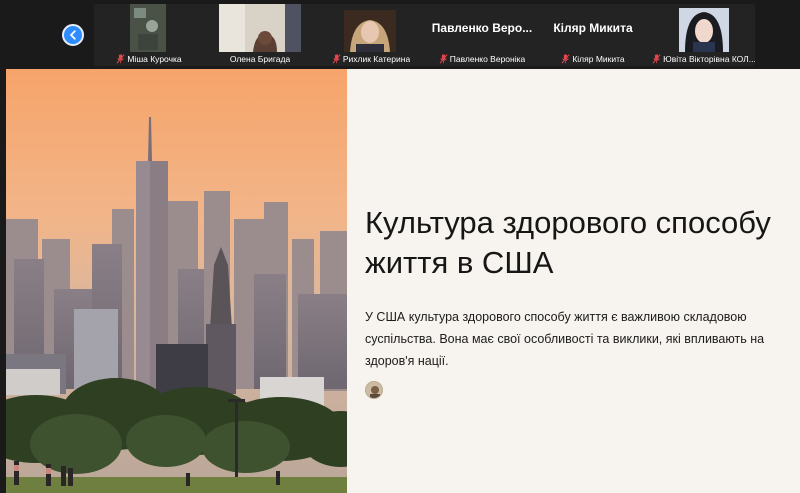 This screenshot has width=800, height=493. I want to click on participant-name: Олена Бригада, so click(260, 59).